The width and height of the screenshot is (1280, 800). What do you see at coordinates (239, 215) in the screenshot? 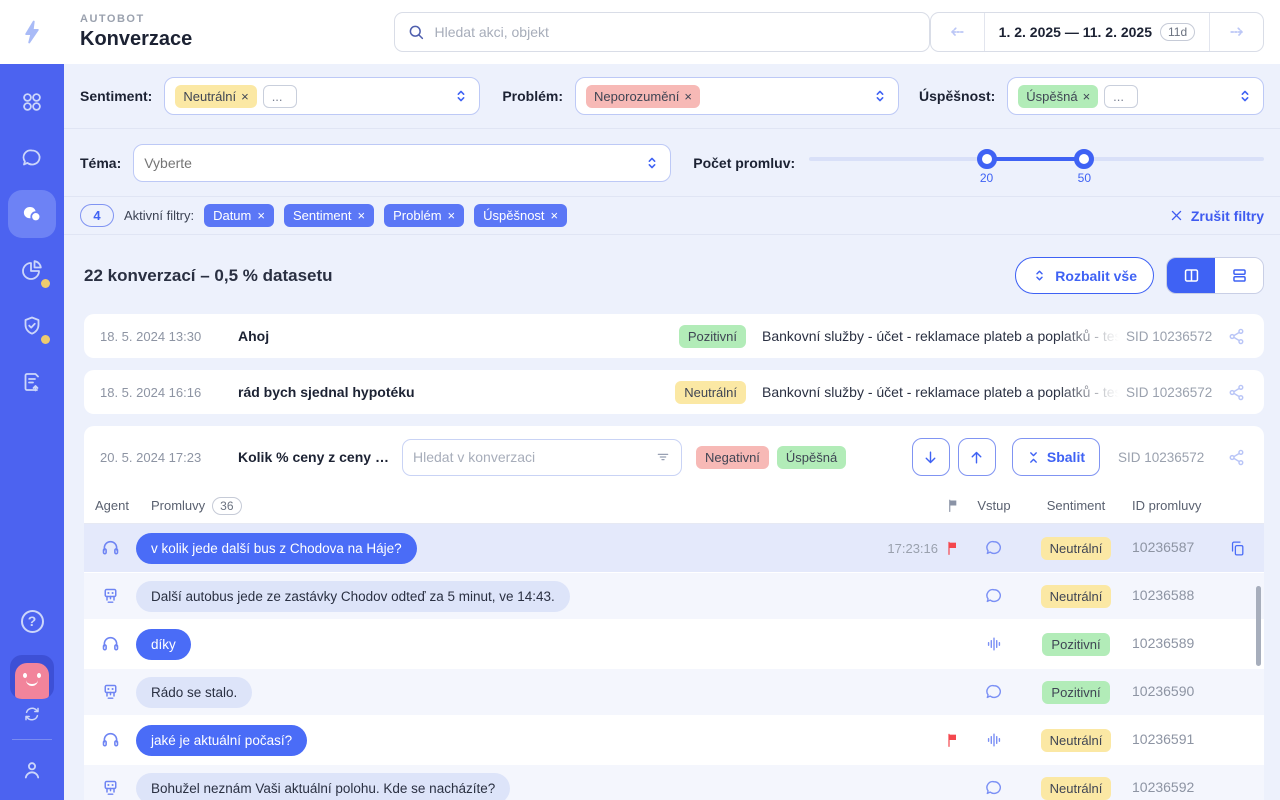
I see `filter-chip-datum: Datum` at bounding box center [239, 215].